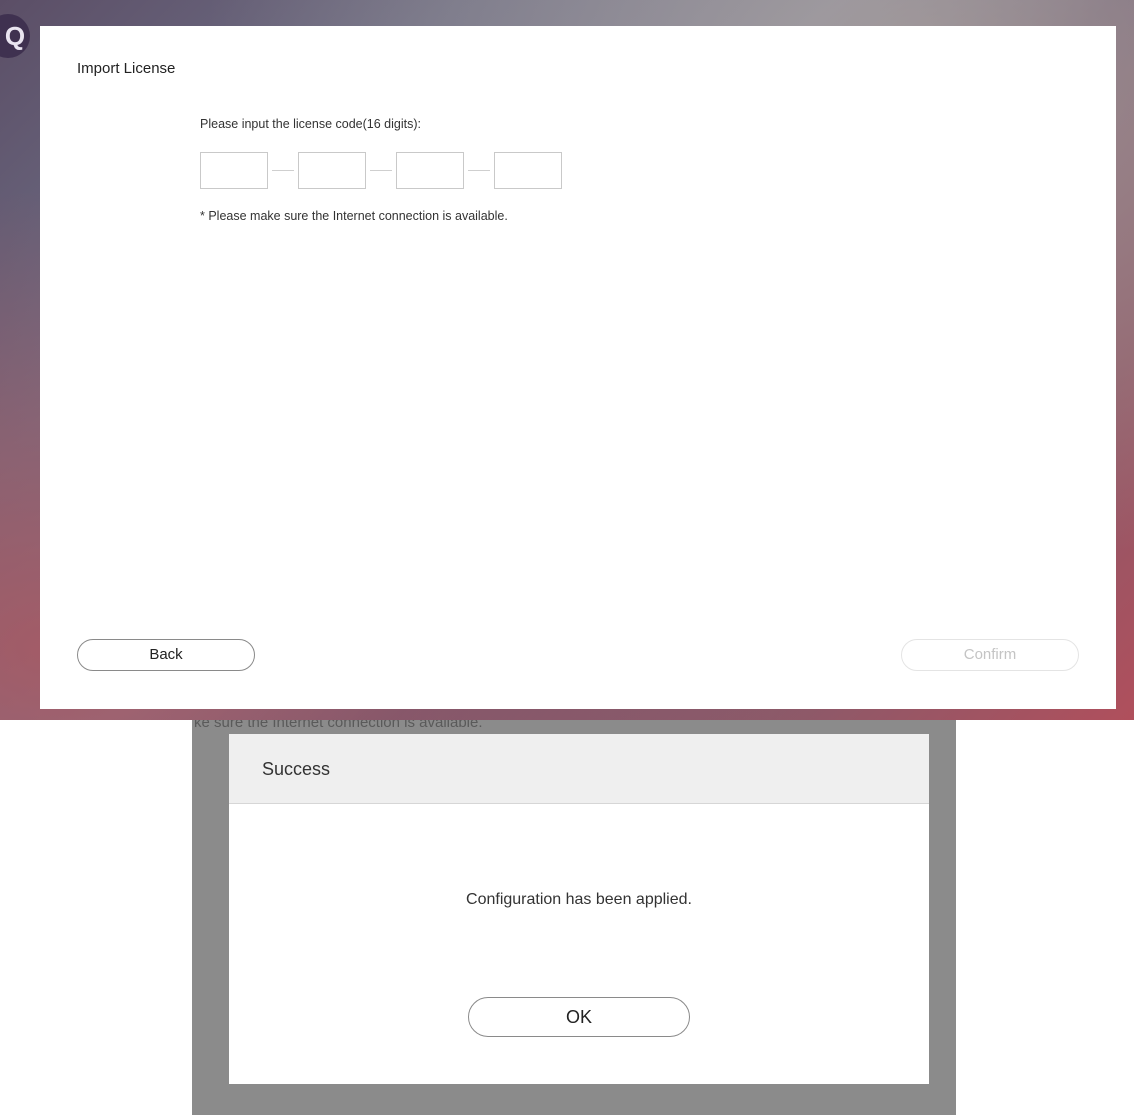  What do you see at coordinates (579, 1017) in the screenshot?
I see `ok-button: OK` at bounding box center [579, 1017].